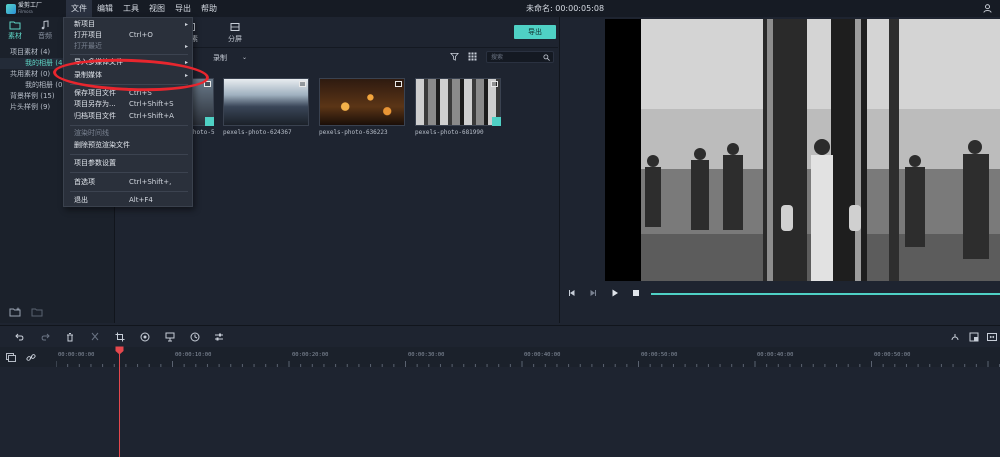 Image resolution: width=1000 pixels, height=457 pixels. Describe the element at coordinates (141, 35) in the screenshot. I see `menu-item-shortcut: Ctrl+O` at that location.